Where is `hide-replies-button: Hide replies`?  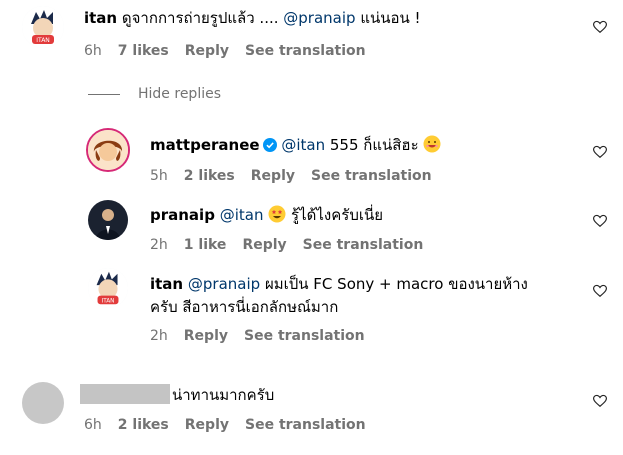
hide-replies-button: Hide replies is located at coordinates (154, 94).